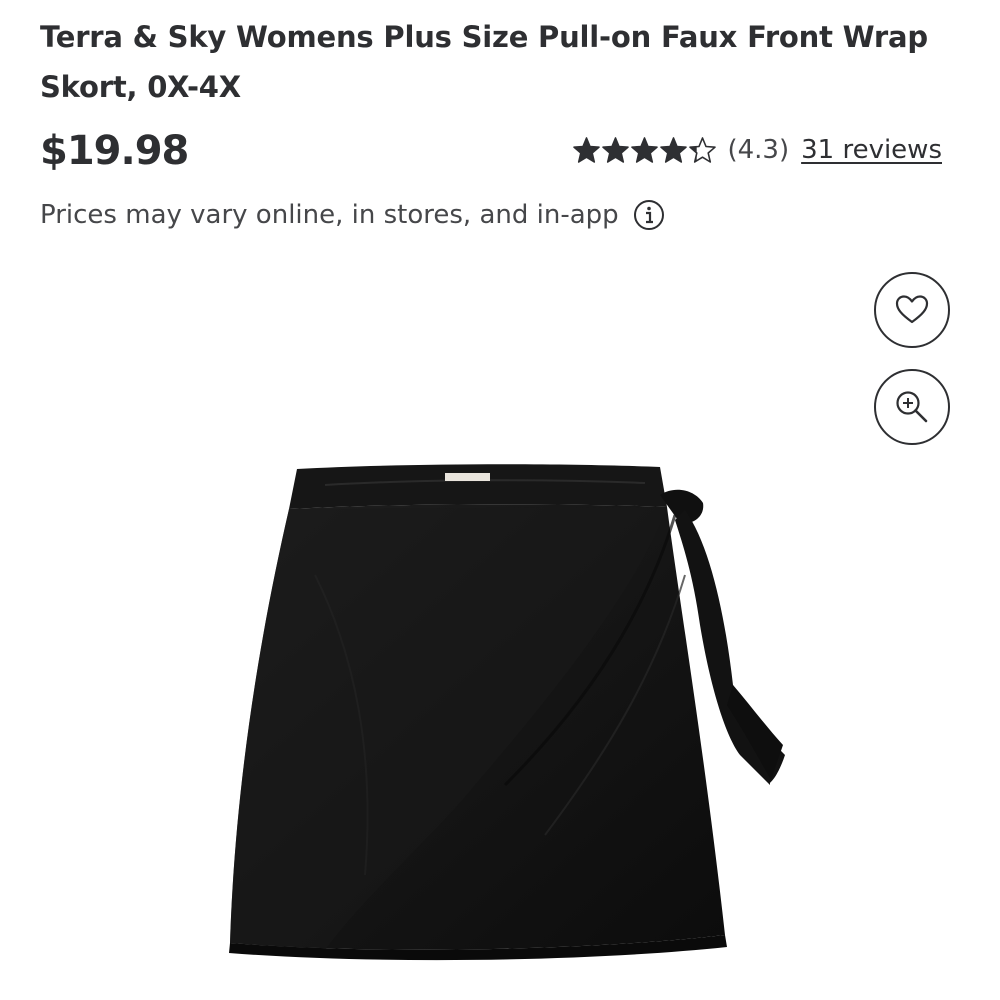 This screenshot has height=1000, width=1000. I want to click on zoom-image-button, so click(912, 407).